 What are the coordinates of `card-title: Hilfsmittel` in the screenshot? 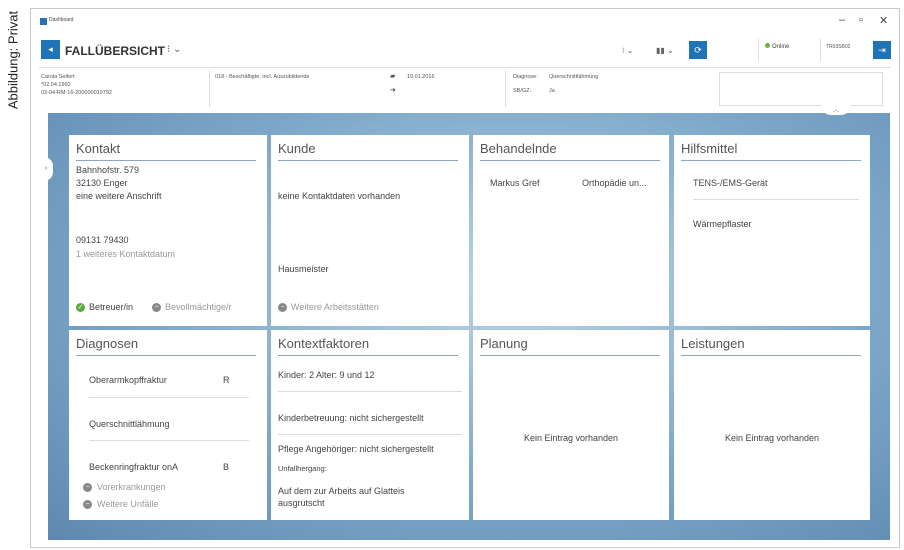 It's located at (709, 148).